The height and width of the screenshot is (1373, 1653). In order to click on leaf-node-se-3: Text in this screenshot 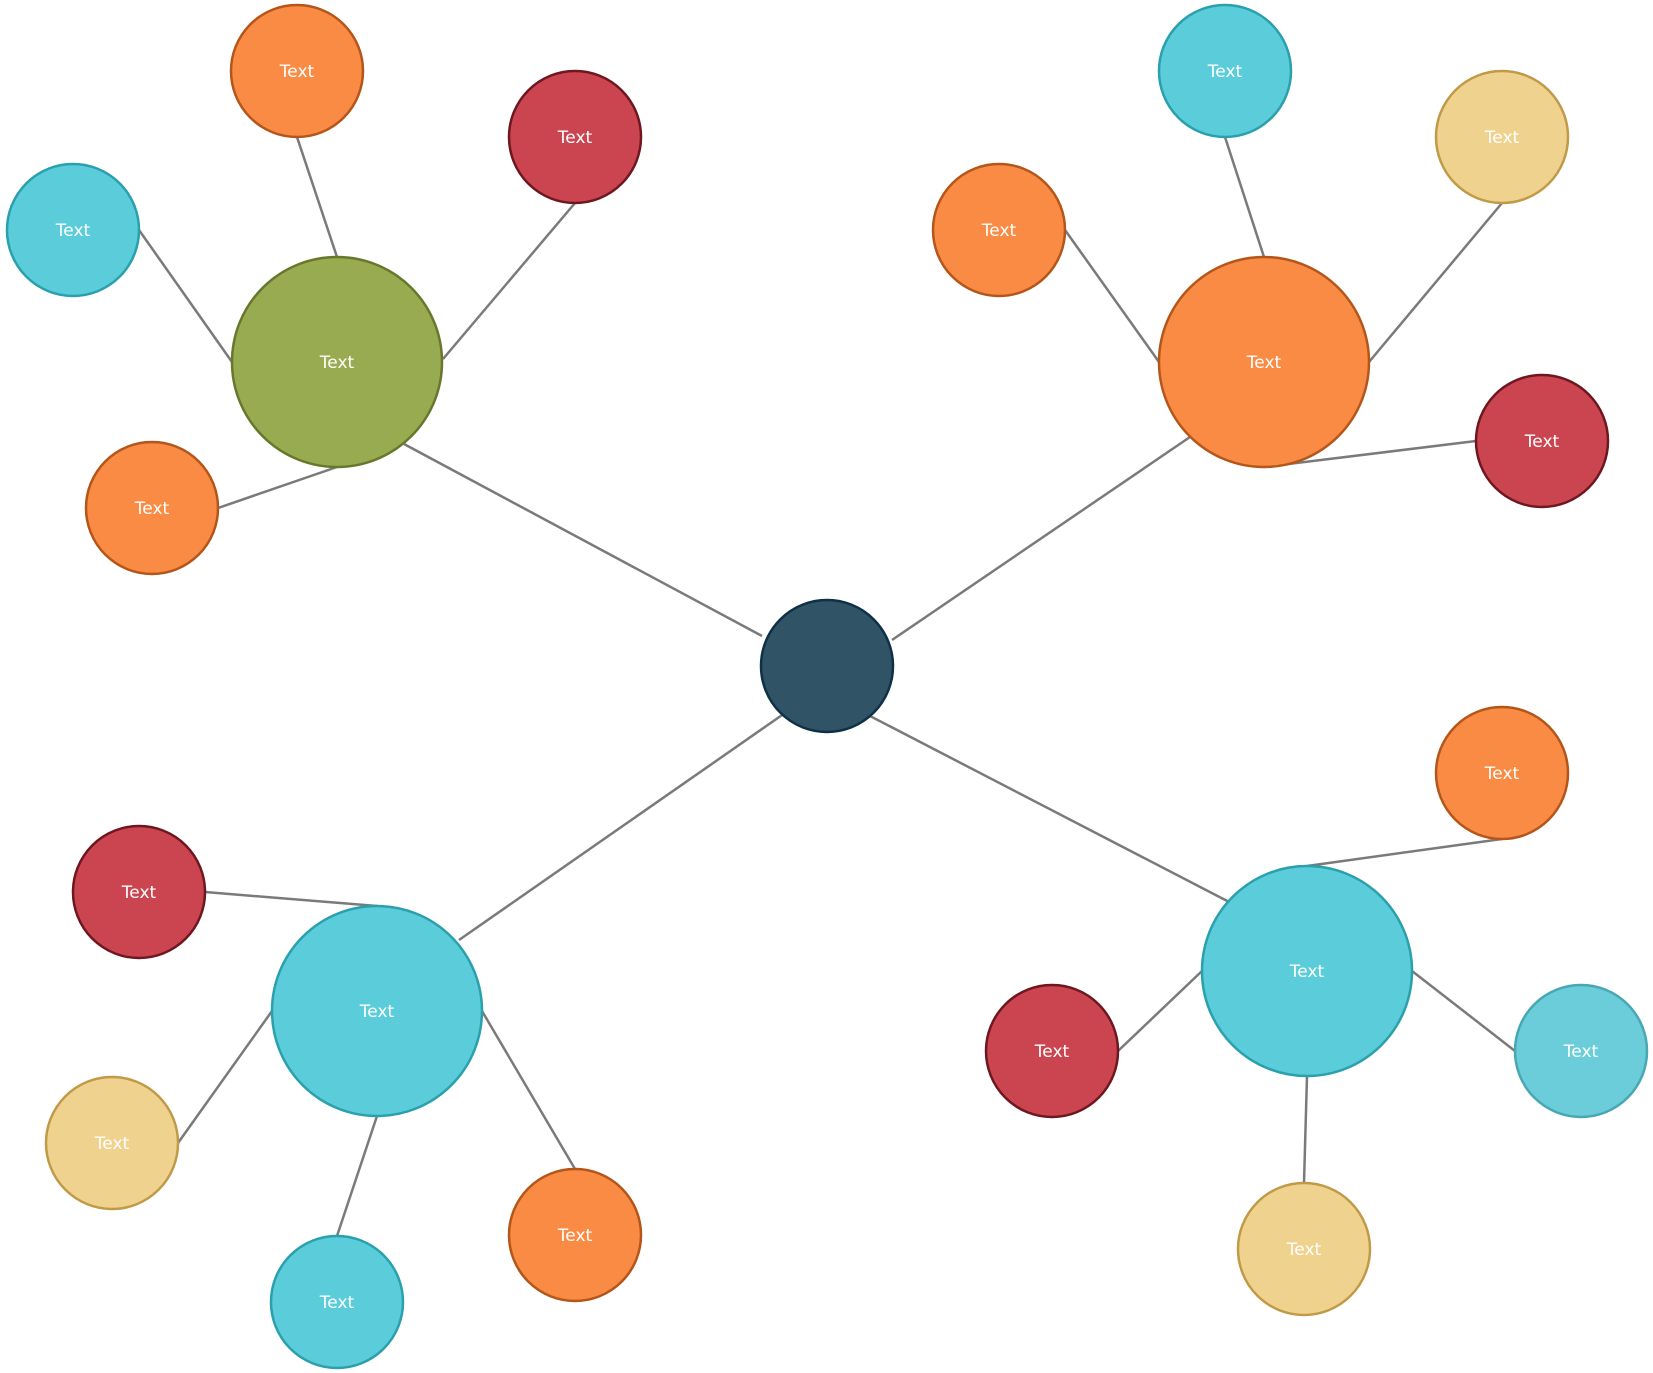, I will do `click(1581, 1051)`.